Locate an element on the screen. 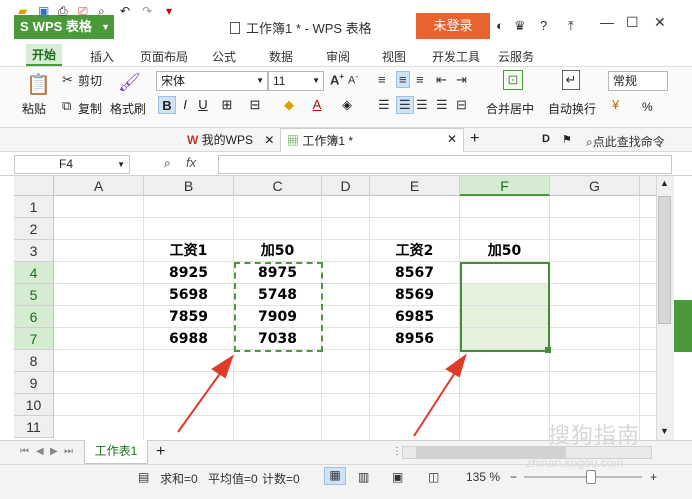 The width and height of the screenshot is (692, 499). sheet-nav-last-icon: ⏭ is located at coordinates (68, 451).